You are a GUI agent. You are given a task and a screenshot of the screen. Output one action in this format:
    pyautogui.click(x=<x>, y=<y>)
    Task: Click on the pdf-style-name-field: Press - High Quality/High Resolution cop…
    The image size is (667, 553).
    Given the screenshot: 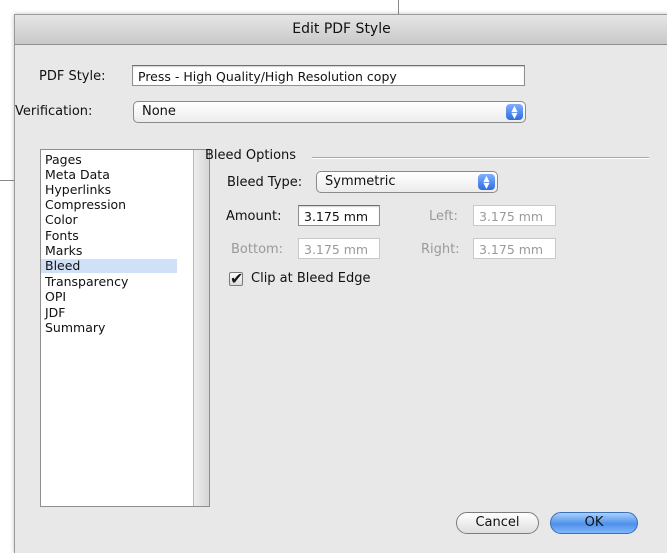 What is the action you would take?
    pyautogui.click(x=328, y=75)
    